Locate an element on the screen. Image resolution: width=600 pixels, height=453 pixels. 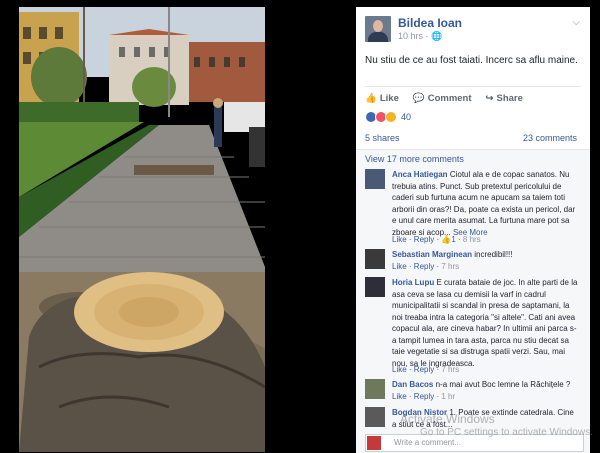
activate-windows-subtext: Go to PC settings to activate Windows. is located at coordinates (506, 432).